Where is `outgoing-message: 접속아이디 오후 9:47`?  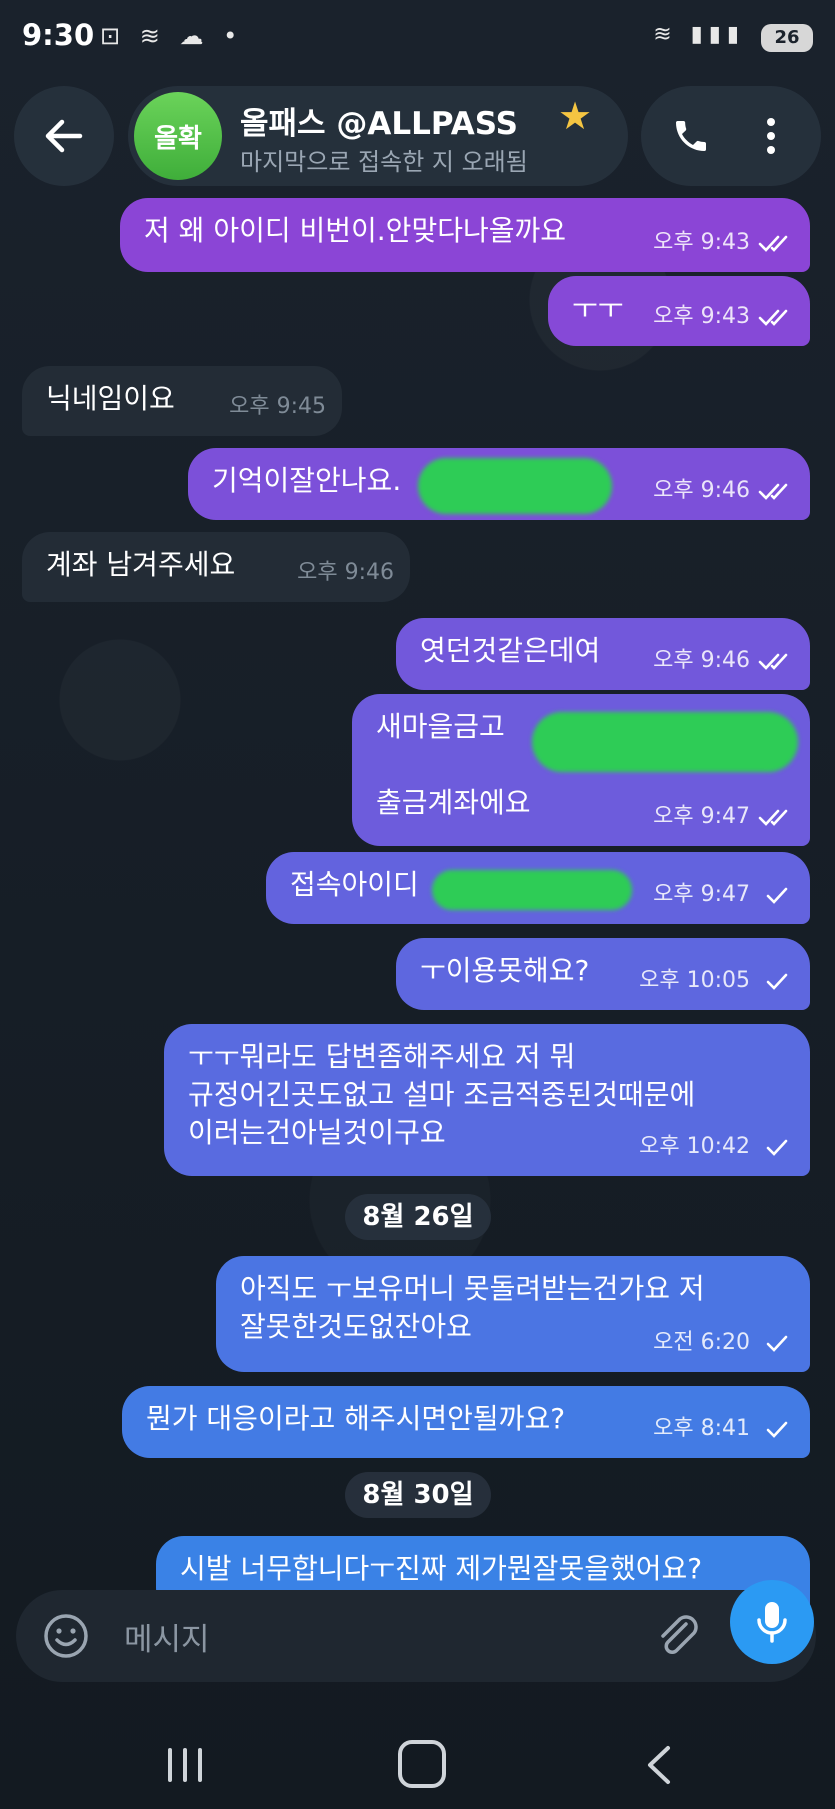 outgoing-message: 접속아이디 오후 9:47 is located at coordinates (538, 888).